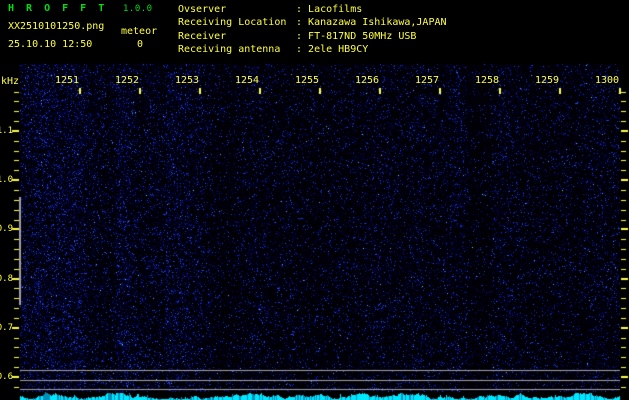  What do you see at coordinates (6, 131) in the screenshot?
I see `freq-tick-label: 1.1` at bounding box center [6, 131].